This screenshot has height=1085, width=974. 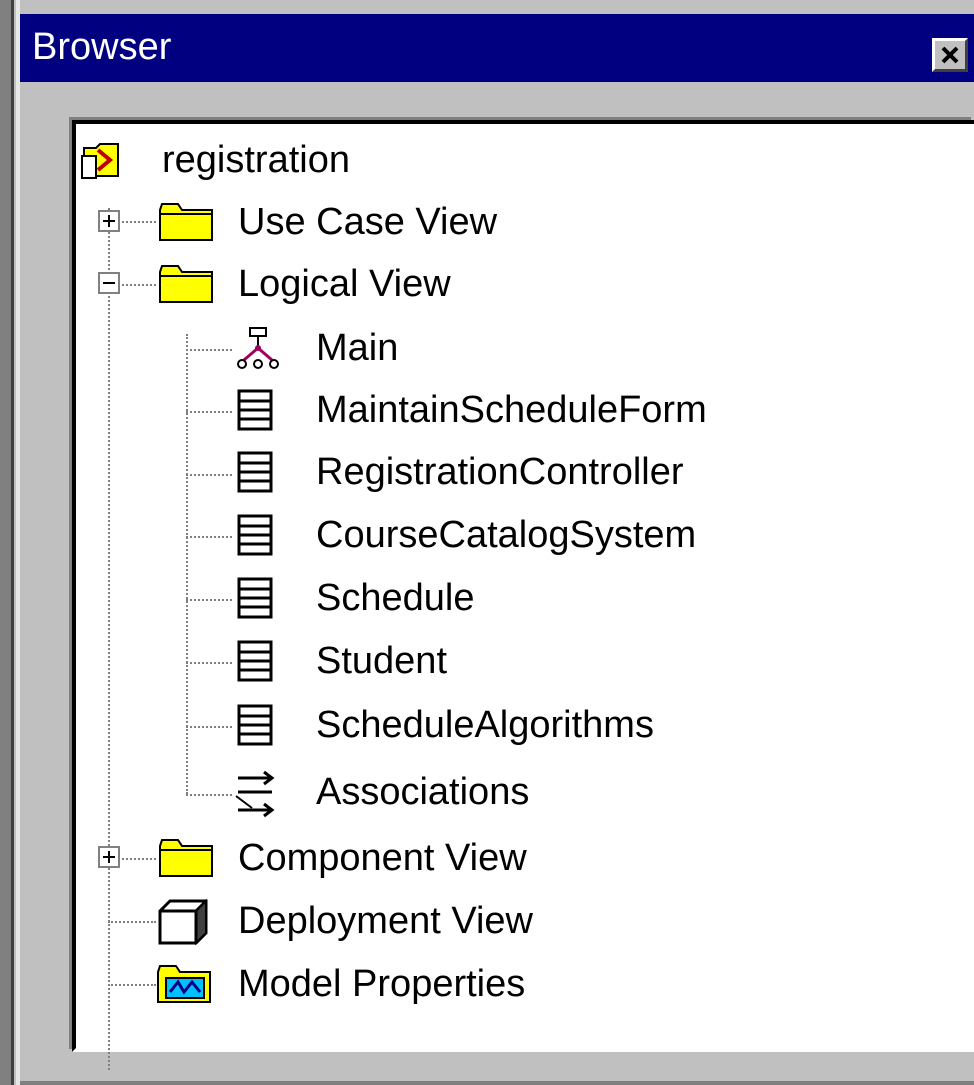 I want to click on tree-item-logical-view: Logical View, so click(x=426, y=284).